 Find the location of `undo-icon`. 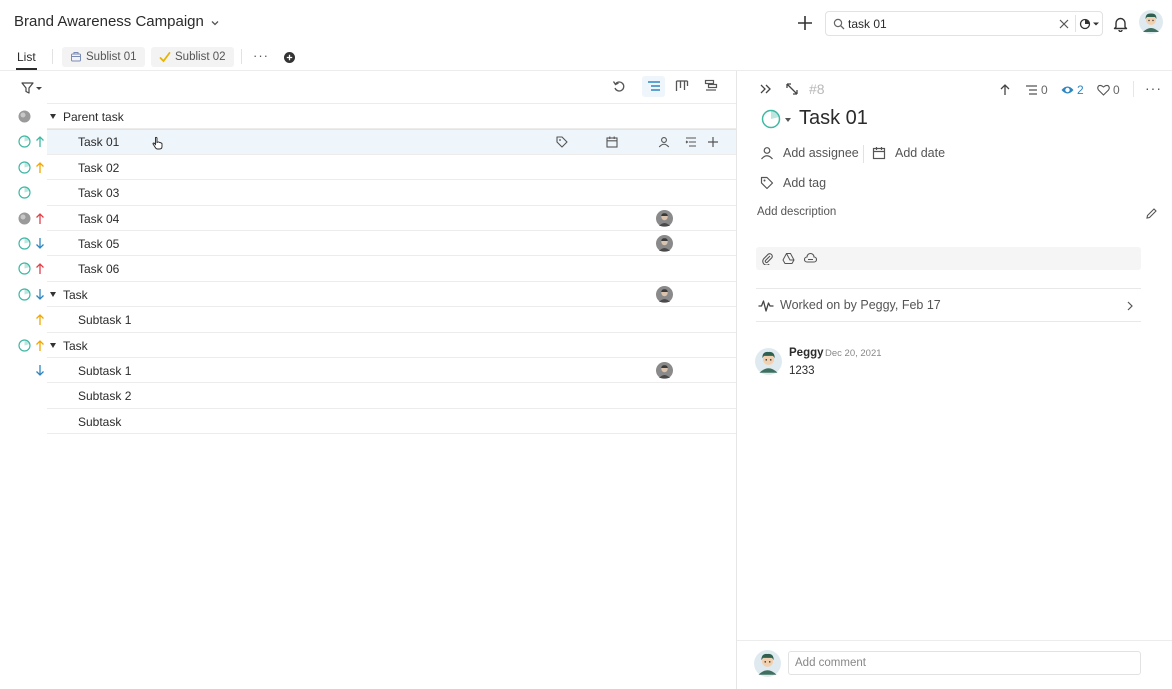

undo-icon is located at coordinates (619, 86).